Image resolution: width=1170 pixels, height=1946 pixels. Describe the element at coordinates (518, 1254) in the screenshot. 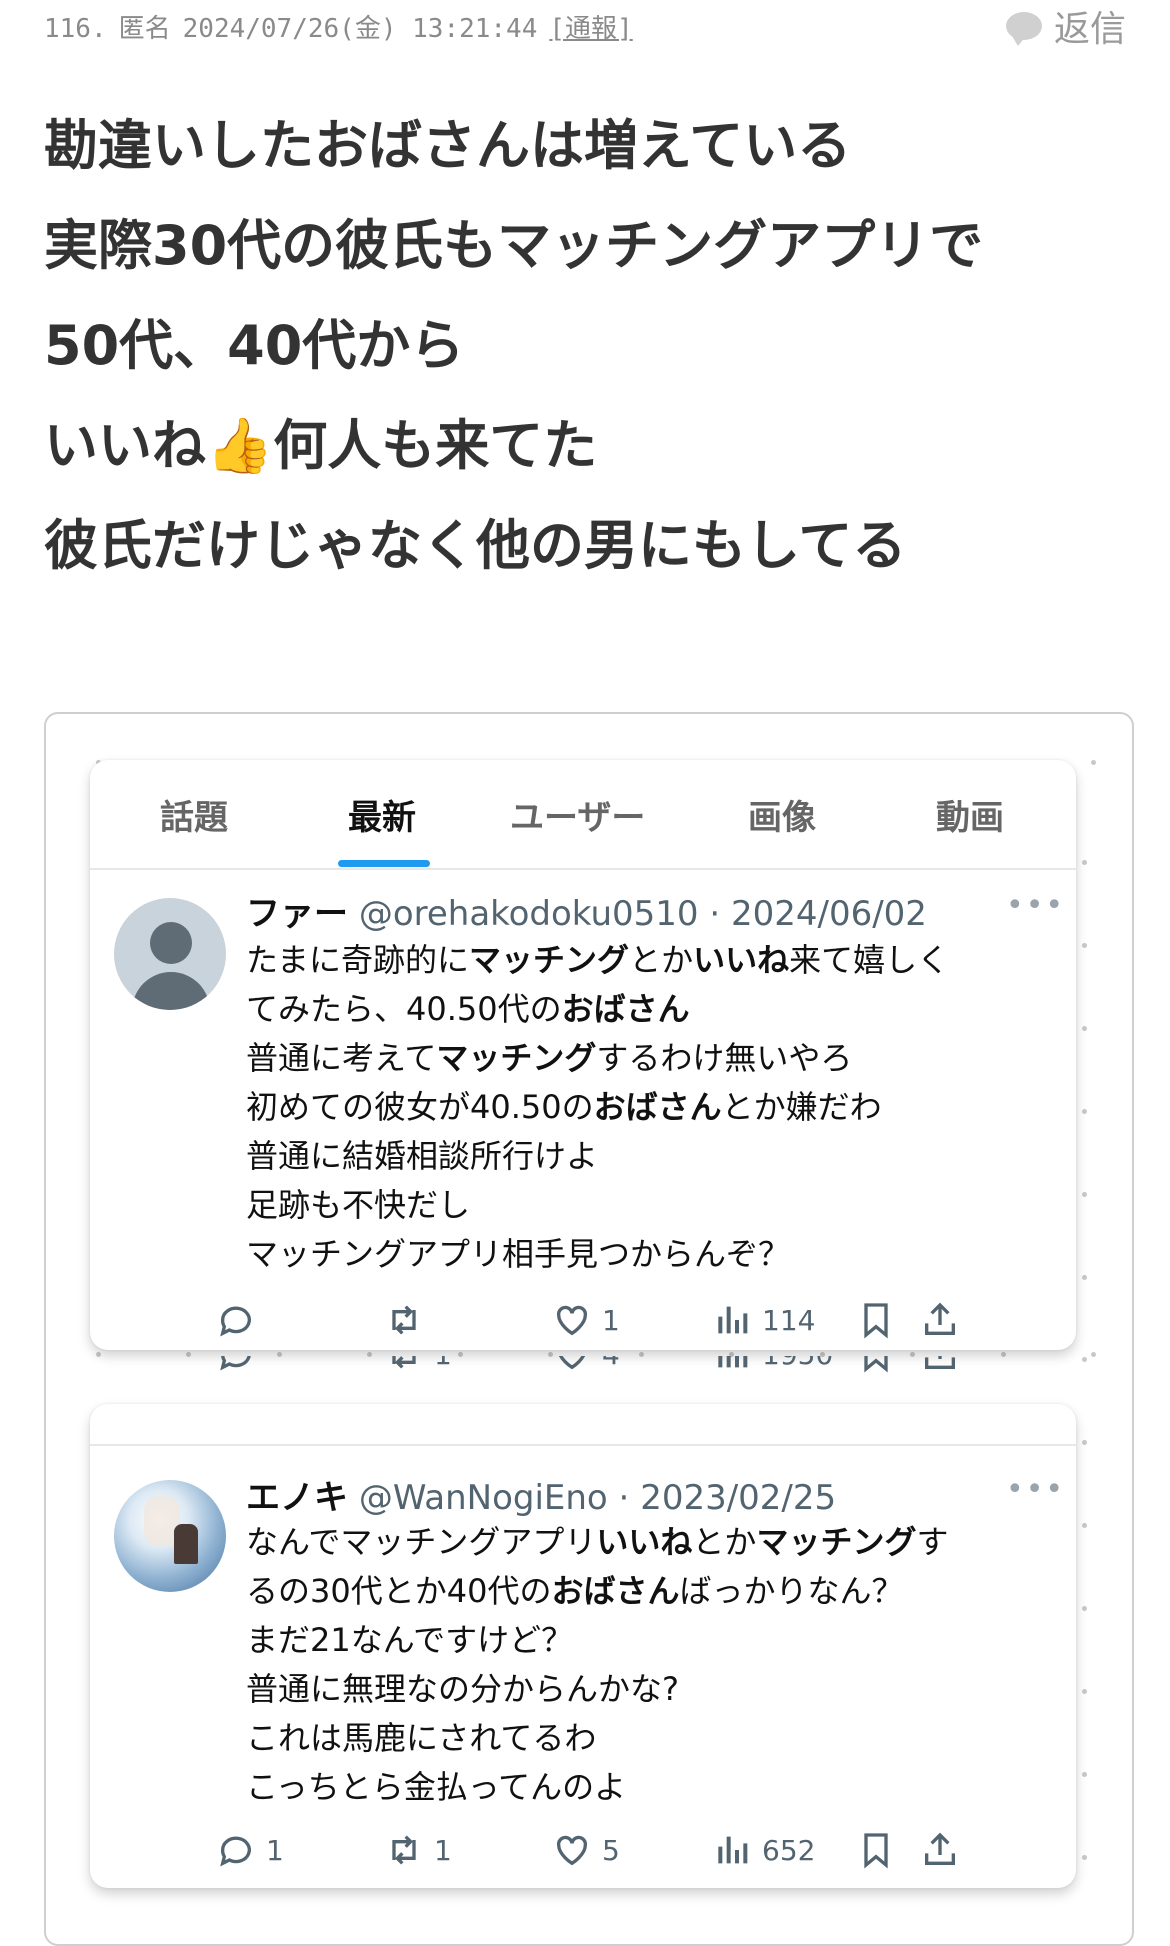

I see `tweet-text-segment: マッチングアプリ相手見つからんぞ？` at that location.